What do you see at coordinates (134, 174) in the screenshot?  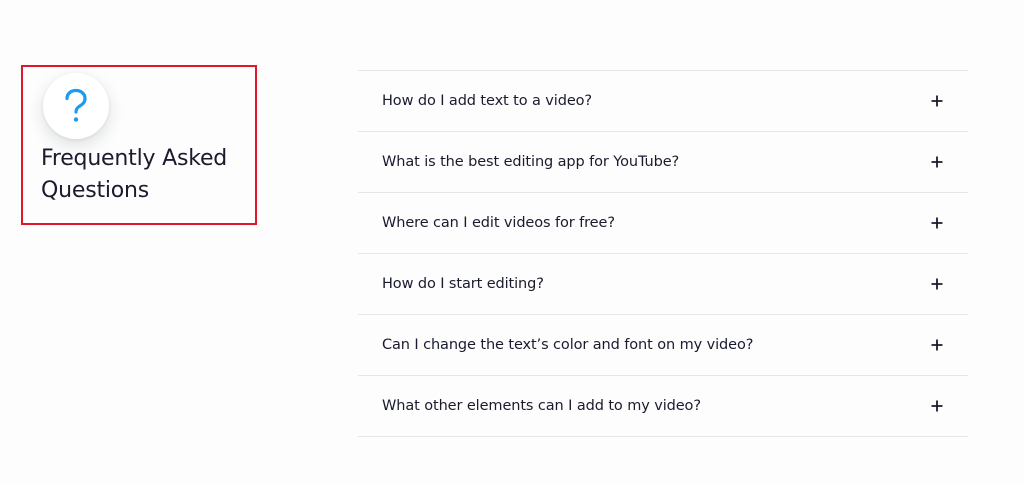 I see `page-title: Frequently Asked Questions` at bounding box center [134, 174].